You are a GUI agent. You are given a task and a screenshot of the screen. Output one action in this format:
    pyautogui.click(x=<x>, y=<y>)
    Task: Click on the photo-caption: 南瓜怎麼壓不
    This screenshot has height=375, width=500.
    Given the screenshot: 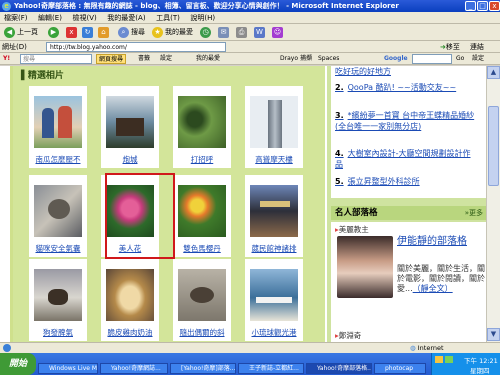 What is the action you would take?
    pyautogui.click(x=58, y=159)
    